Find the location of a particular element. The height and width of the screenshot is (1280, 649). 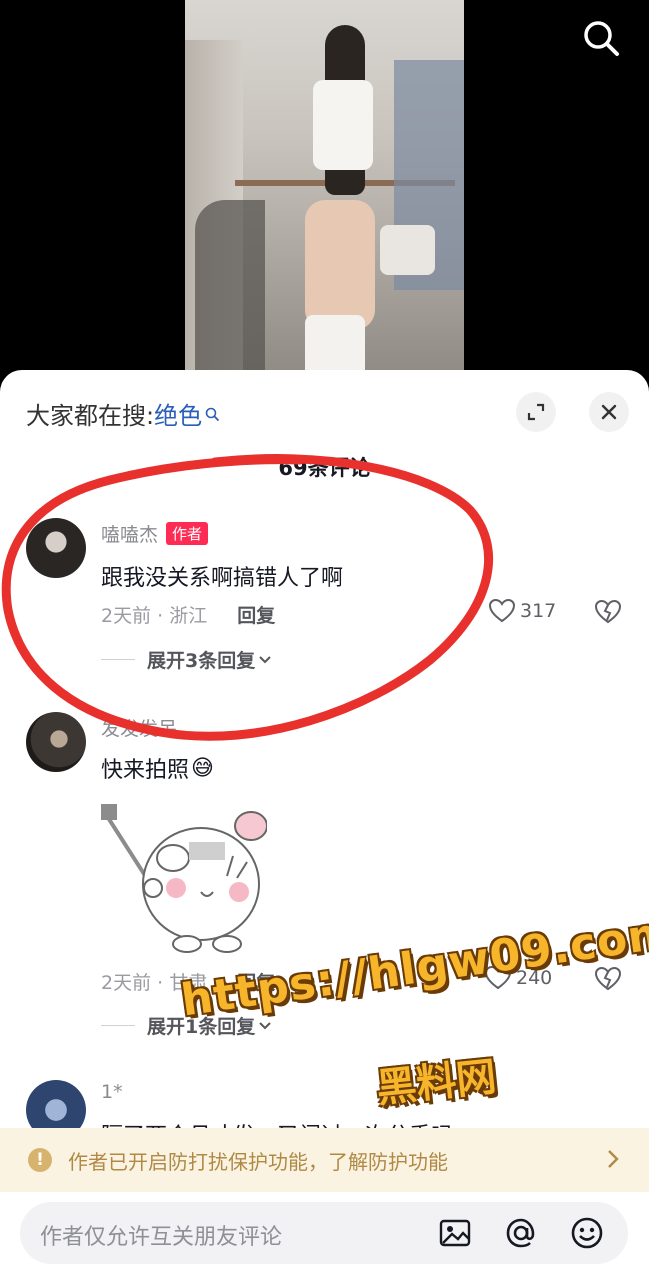

hot-search-keyword: 绝色 is located at coordinates (178, 413).